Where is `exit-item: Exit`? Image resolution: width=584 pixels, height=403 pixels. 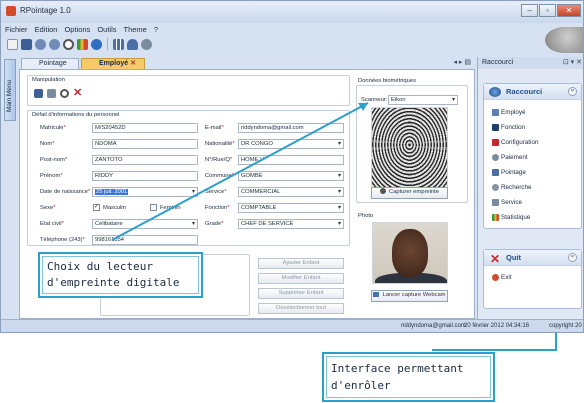
exit-item: Exit is located at coordinates (502, 277).